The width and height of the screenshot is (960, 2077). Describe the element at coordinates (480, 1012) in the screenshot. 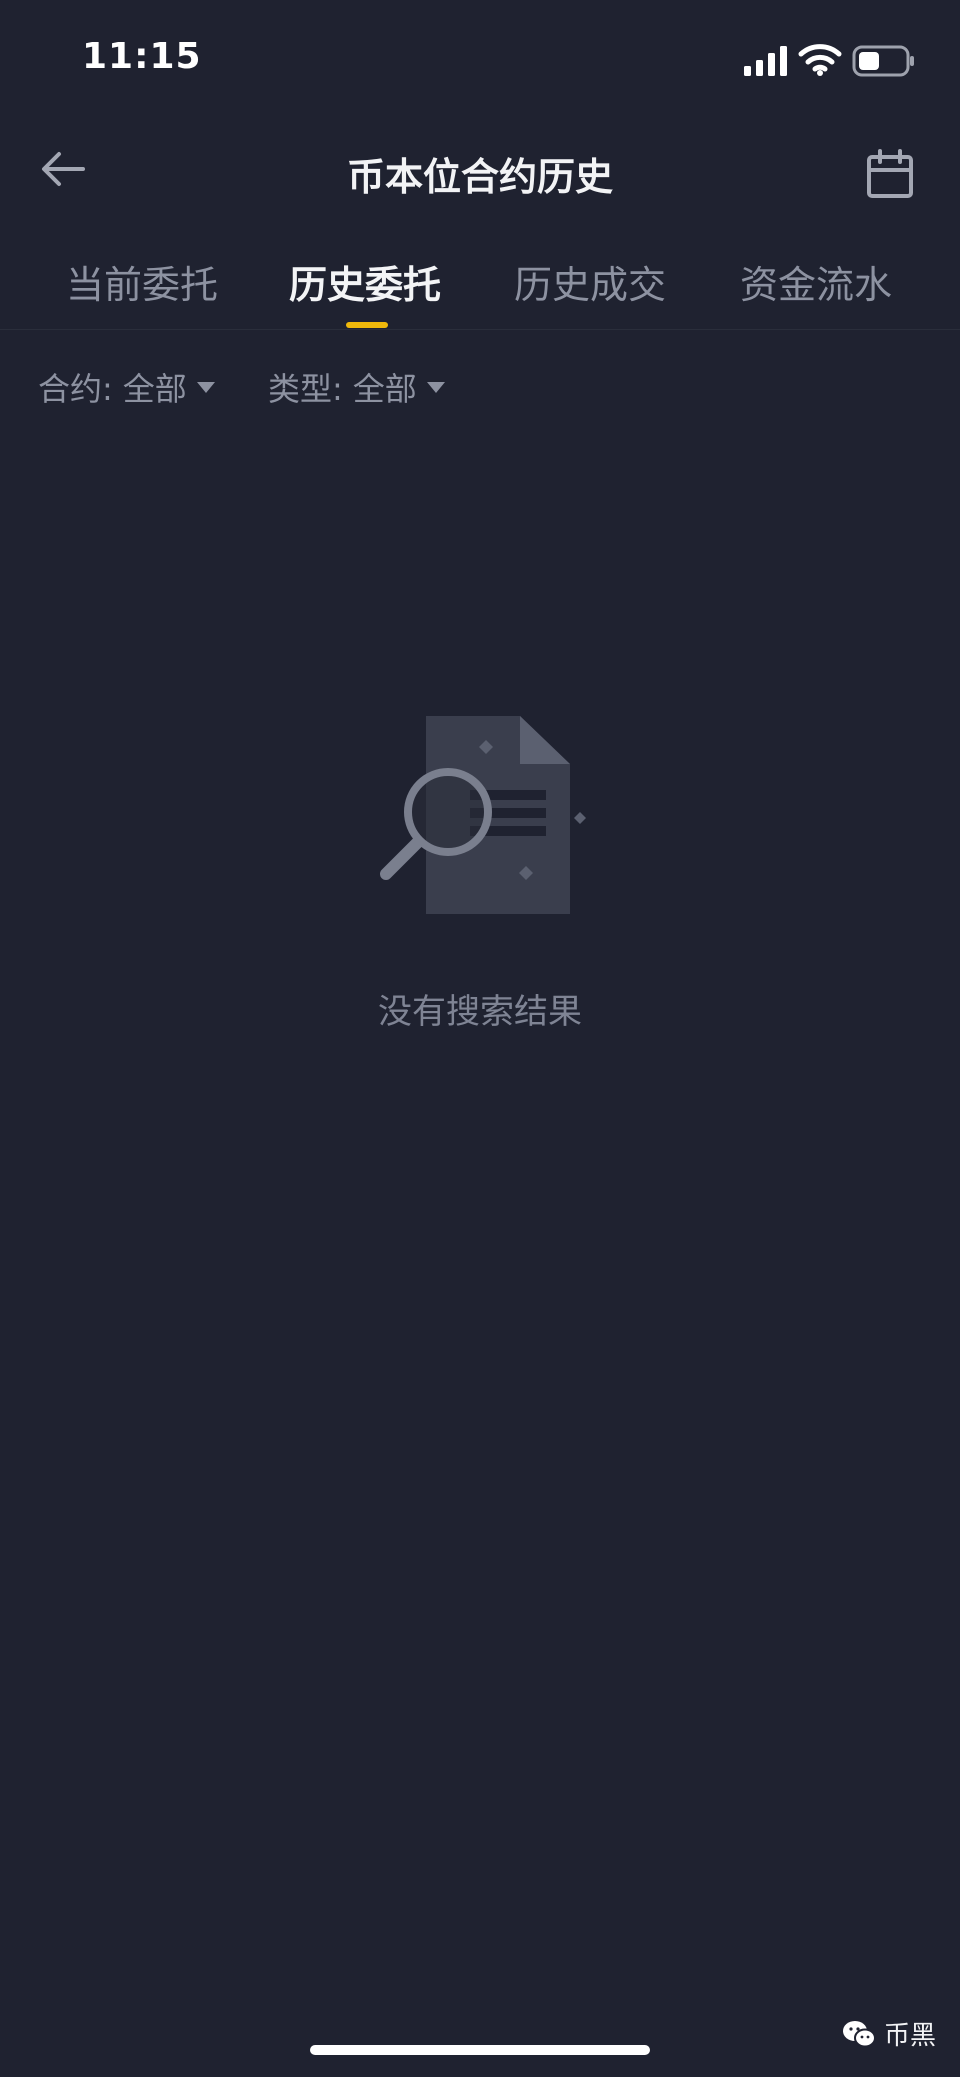

I see `empty-state-message: 没有搜索结果` at that location.